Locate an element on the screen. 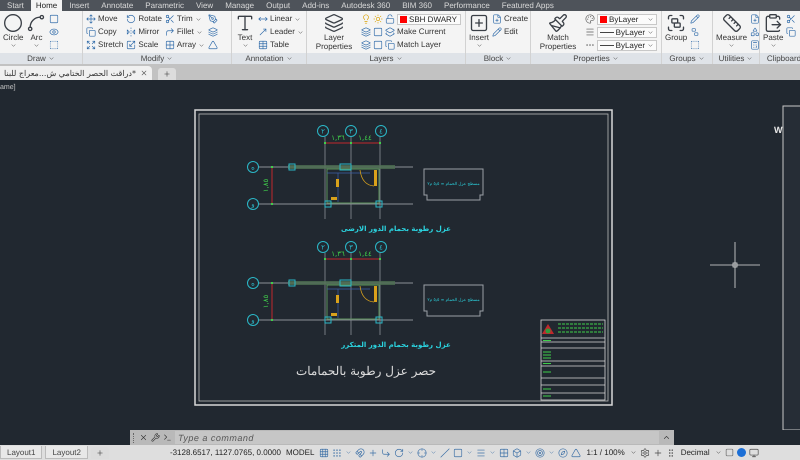  close-icon is located at coordinates (143, 437).